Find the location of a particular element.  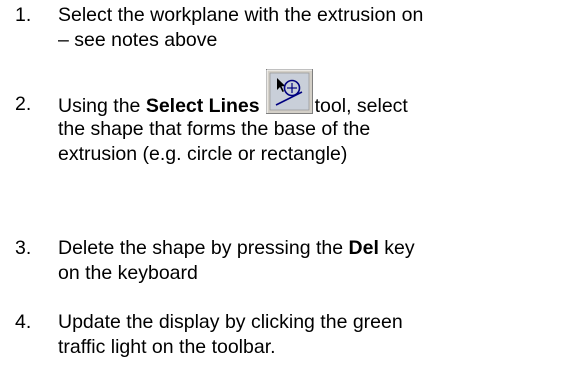

tool-name: Select Lines is located at coordinates (202, 106).